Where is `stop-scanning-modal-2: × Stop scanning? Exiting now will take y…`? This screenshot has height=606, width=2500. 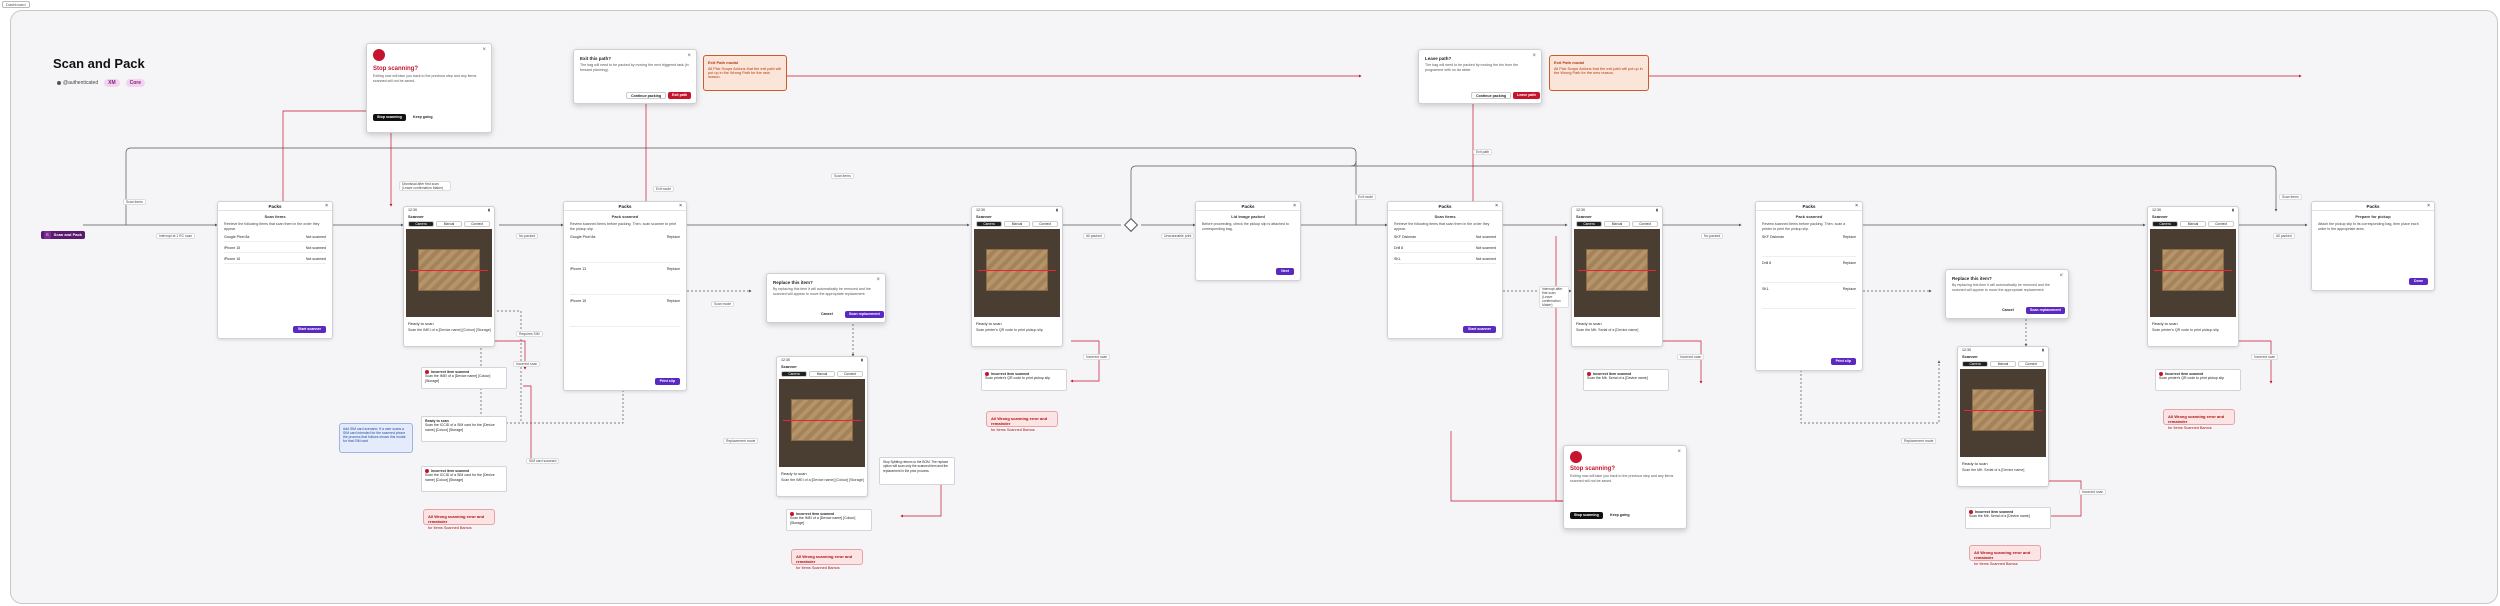 stop-scanning-modal-2: × Stop scanning? Exiting now will take y… is located at coordinates (1625, 487).